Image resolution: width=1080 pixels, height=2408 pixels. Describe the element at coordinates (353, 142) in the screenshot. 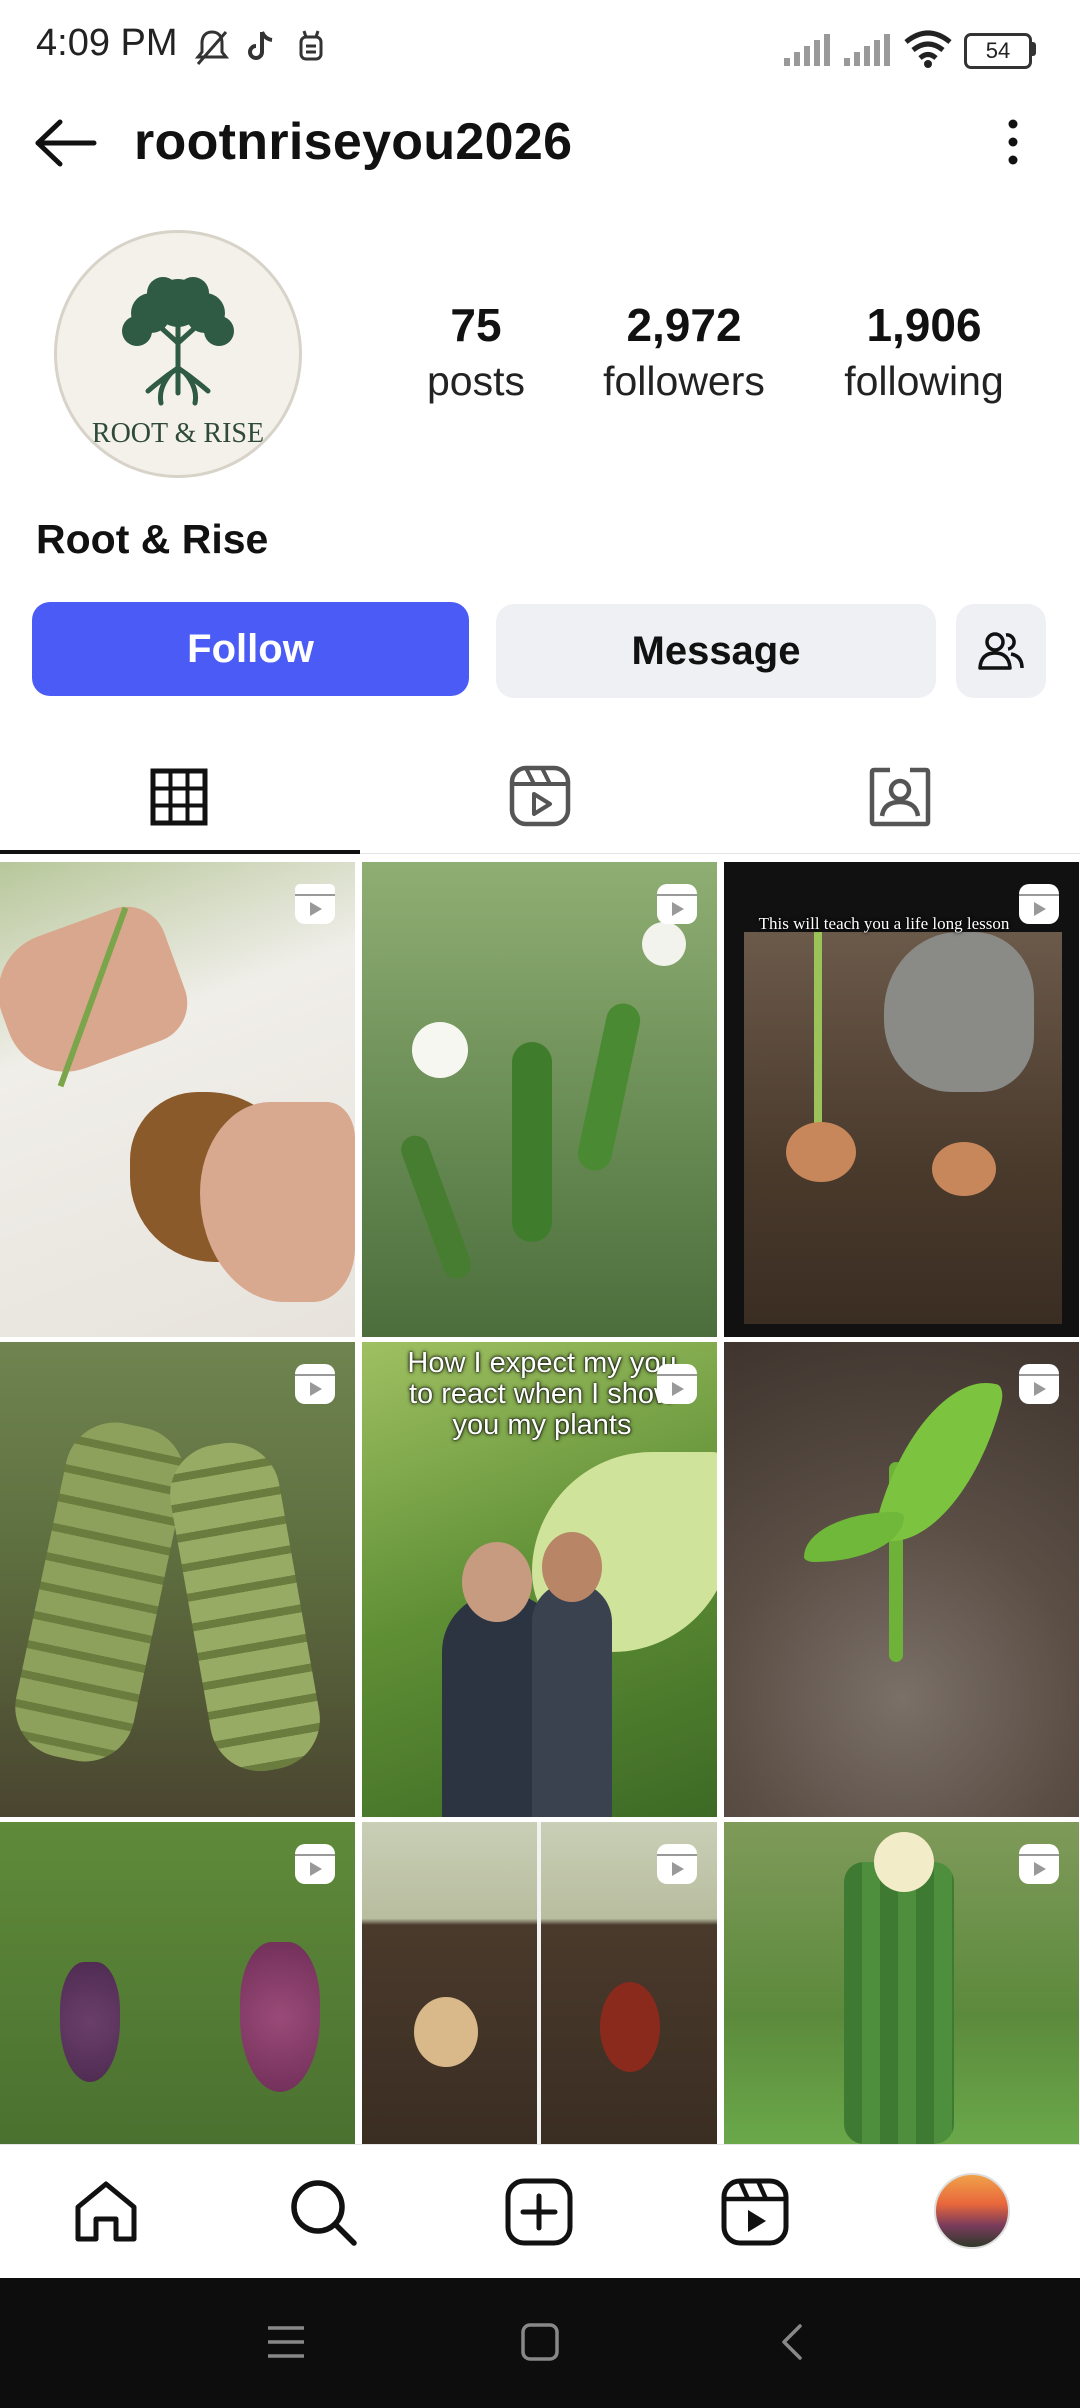

I see `profile-username: rootnriseyou2026` at that location.